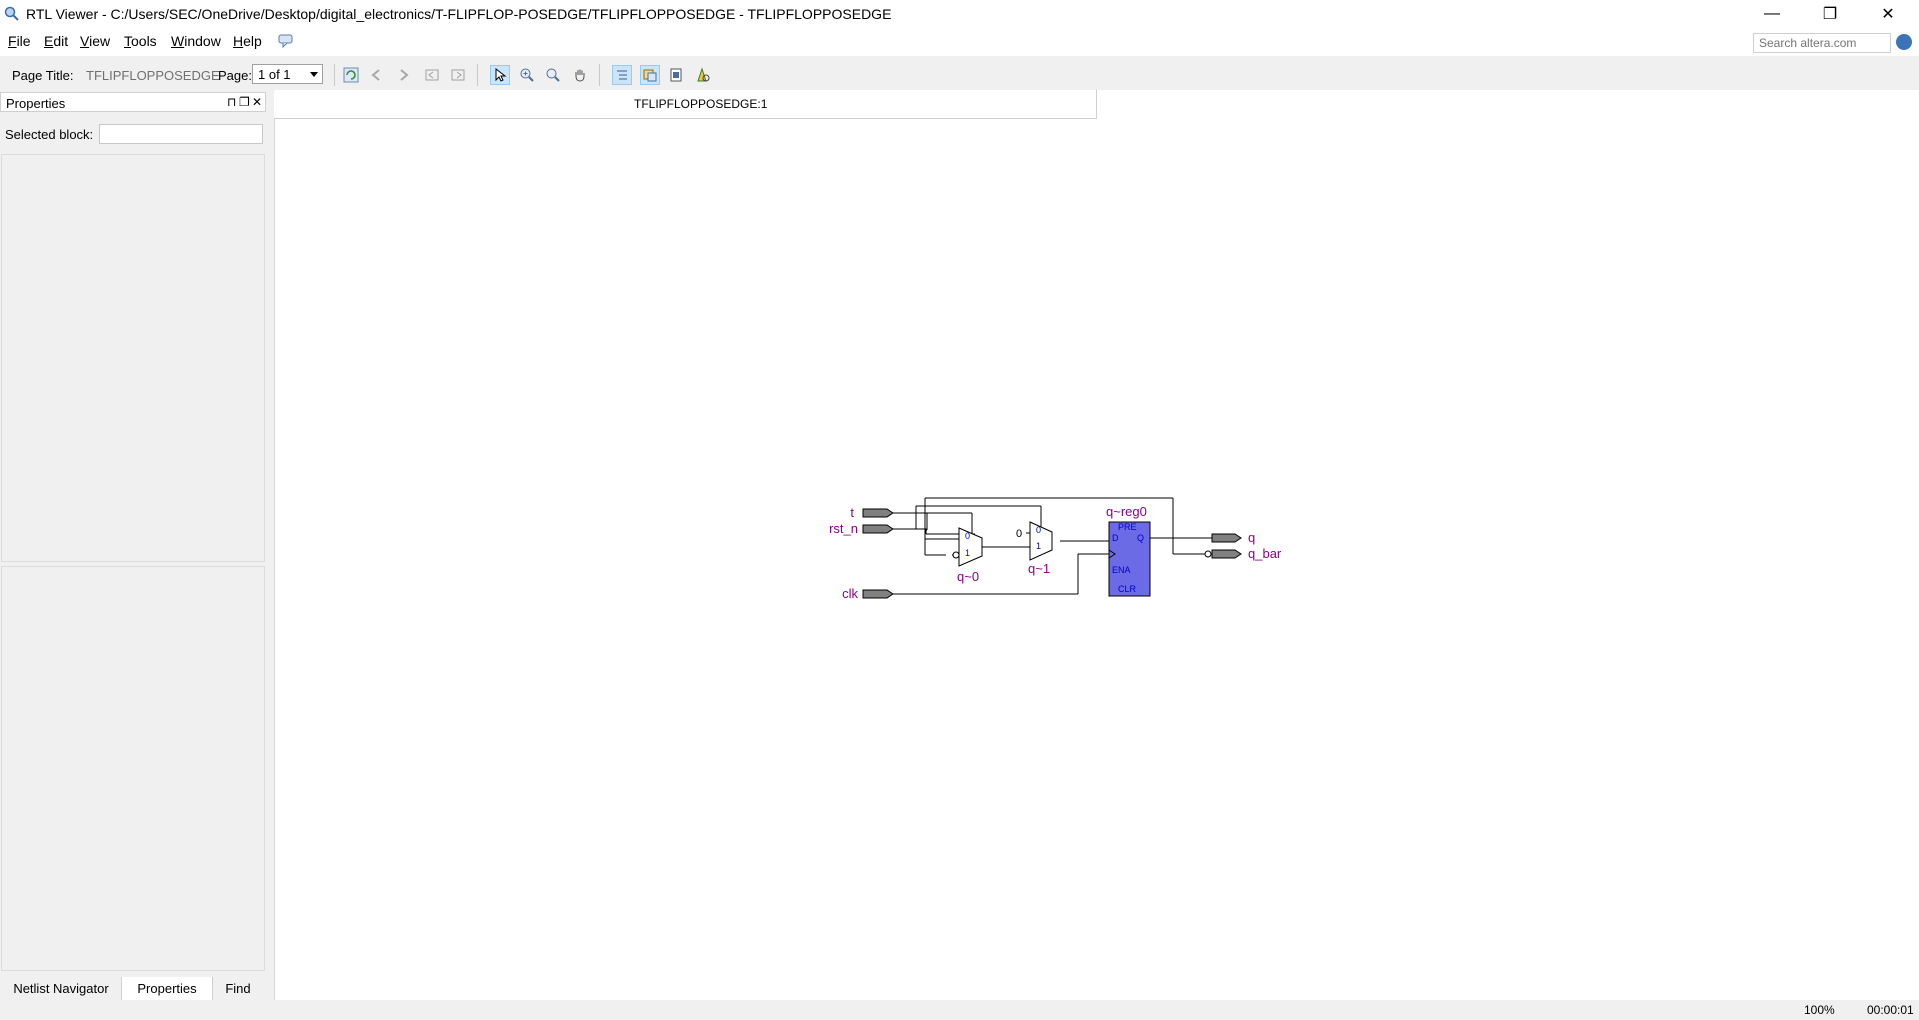 The height and width of the screenshot is (1020, 1919). What do you see at coordinates (967, 553) in the screenshot?
I see `mux-q0-in1: 1` at bounding box center [967, 553].